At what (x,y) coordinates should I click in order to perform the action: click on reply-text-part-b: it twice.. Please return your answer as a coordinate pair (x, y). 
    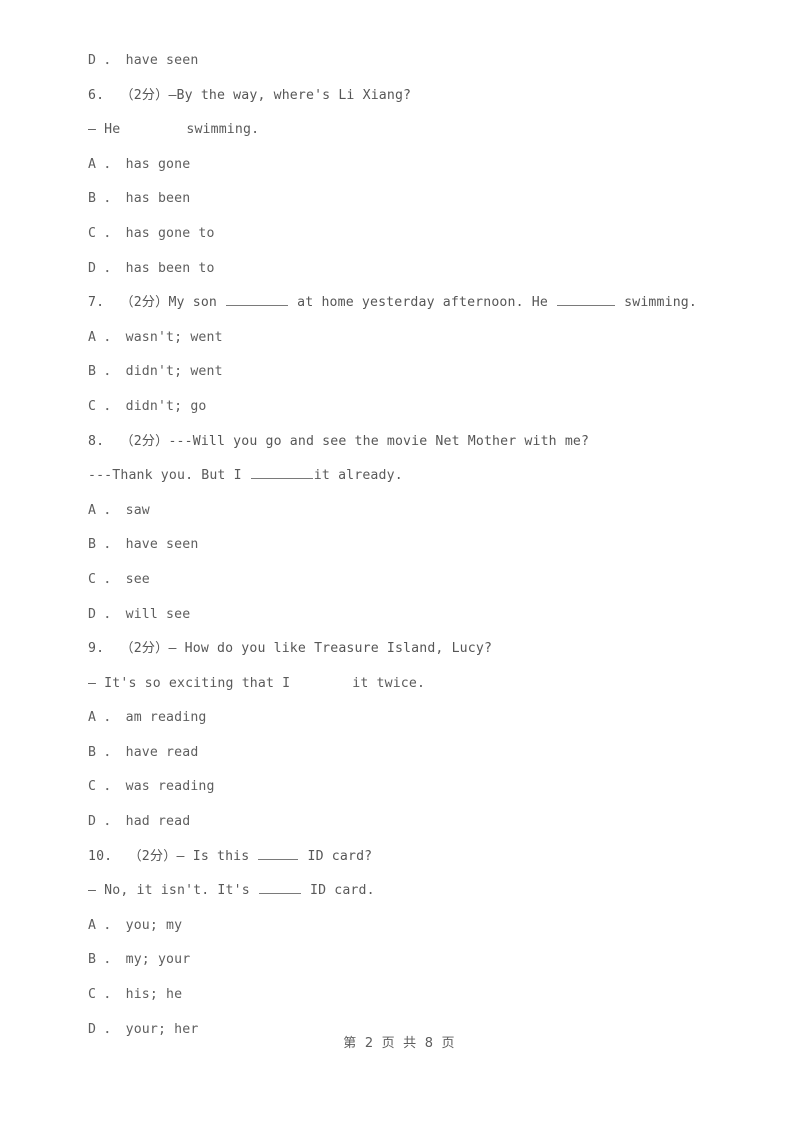
    Looking at the image, I should click on (389, 683).